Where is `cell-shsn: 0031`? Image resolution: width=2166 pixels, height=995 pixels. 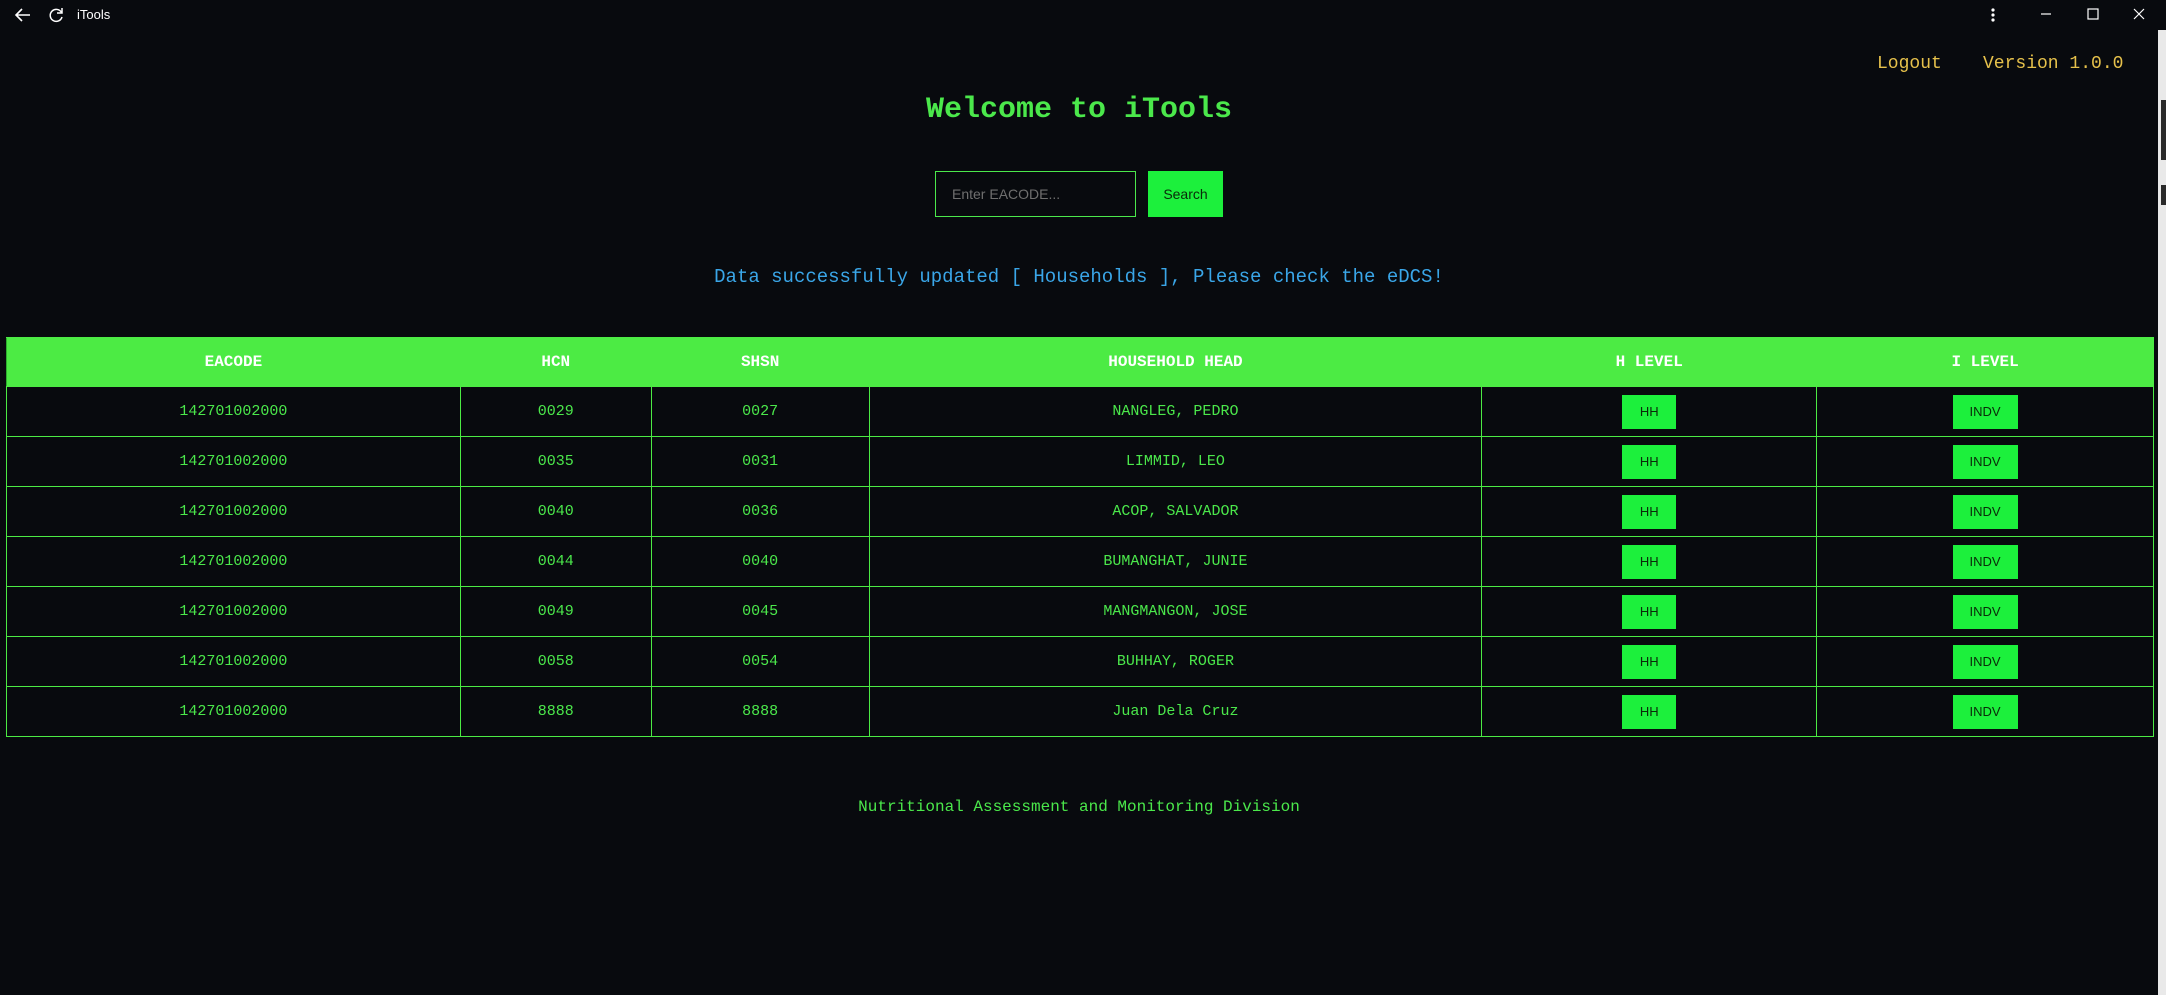 cell-shsn: 0031 is located at coordinates (760, 461).